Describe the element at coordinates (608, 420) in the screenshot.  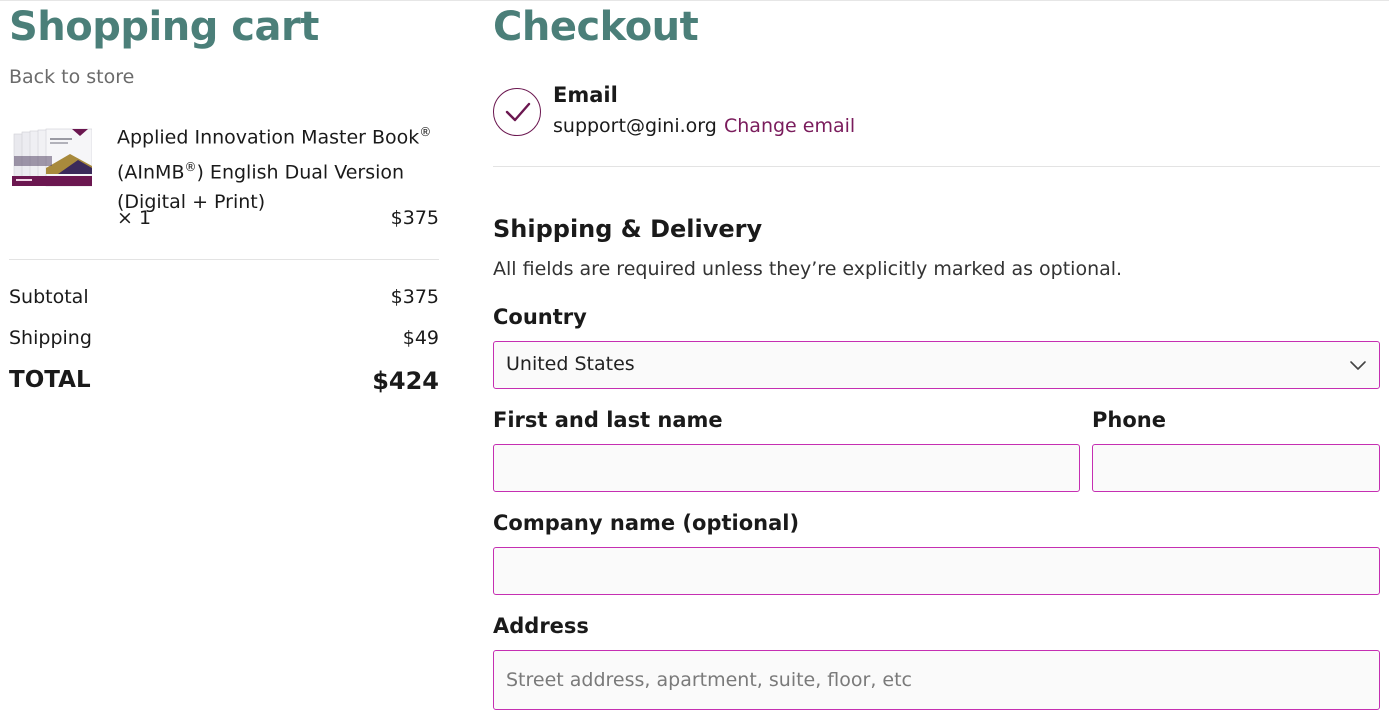
I see `name-label: First and last name` at that location.